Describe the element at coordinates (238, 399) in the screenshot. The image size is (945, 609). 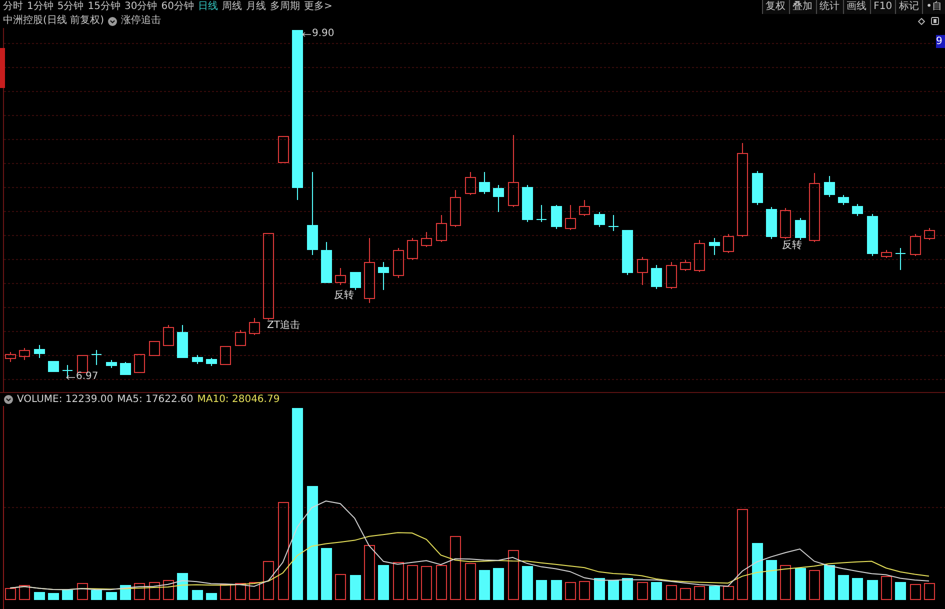
I see `legend-value: MA10: 28046.79` at that location.